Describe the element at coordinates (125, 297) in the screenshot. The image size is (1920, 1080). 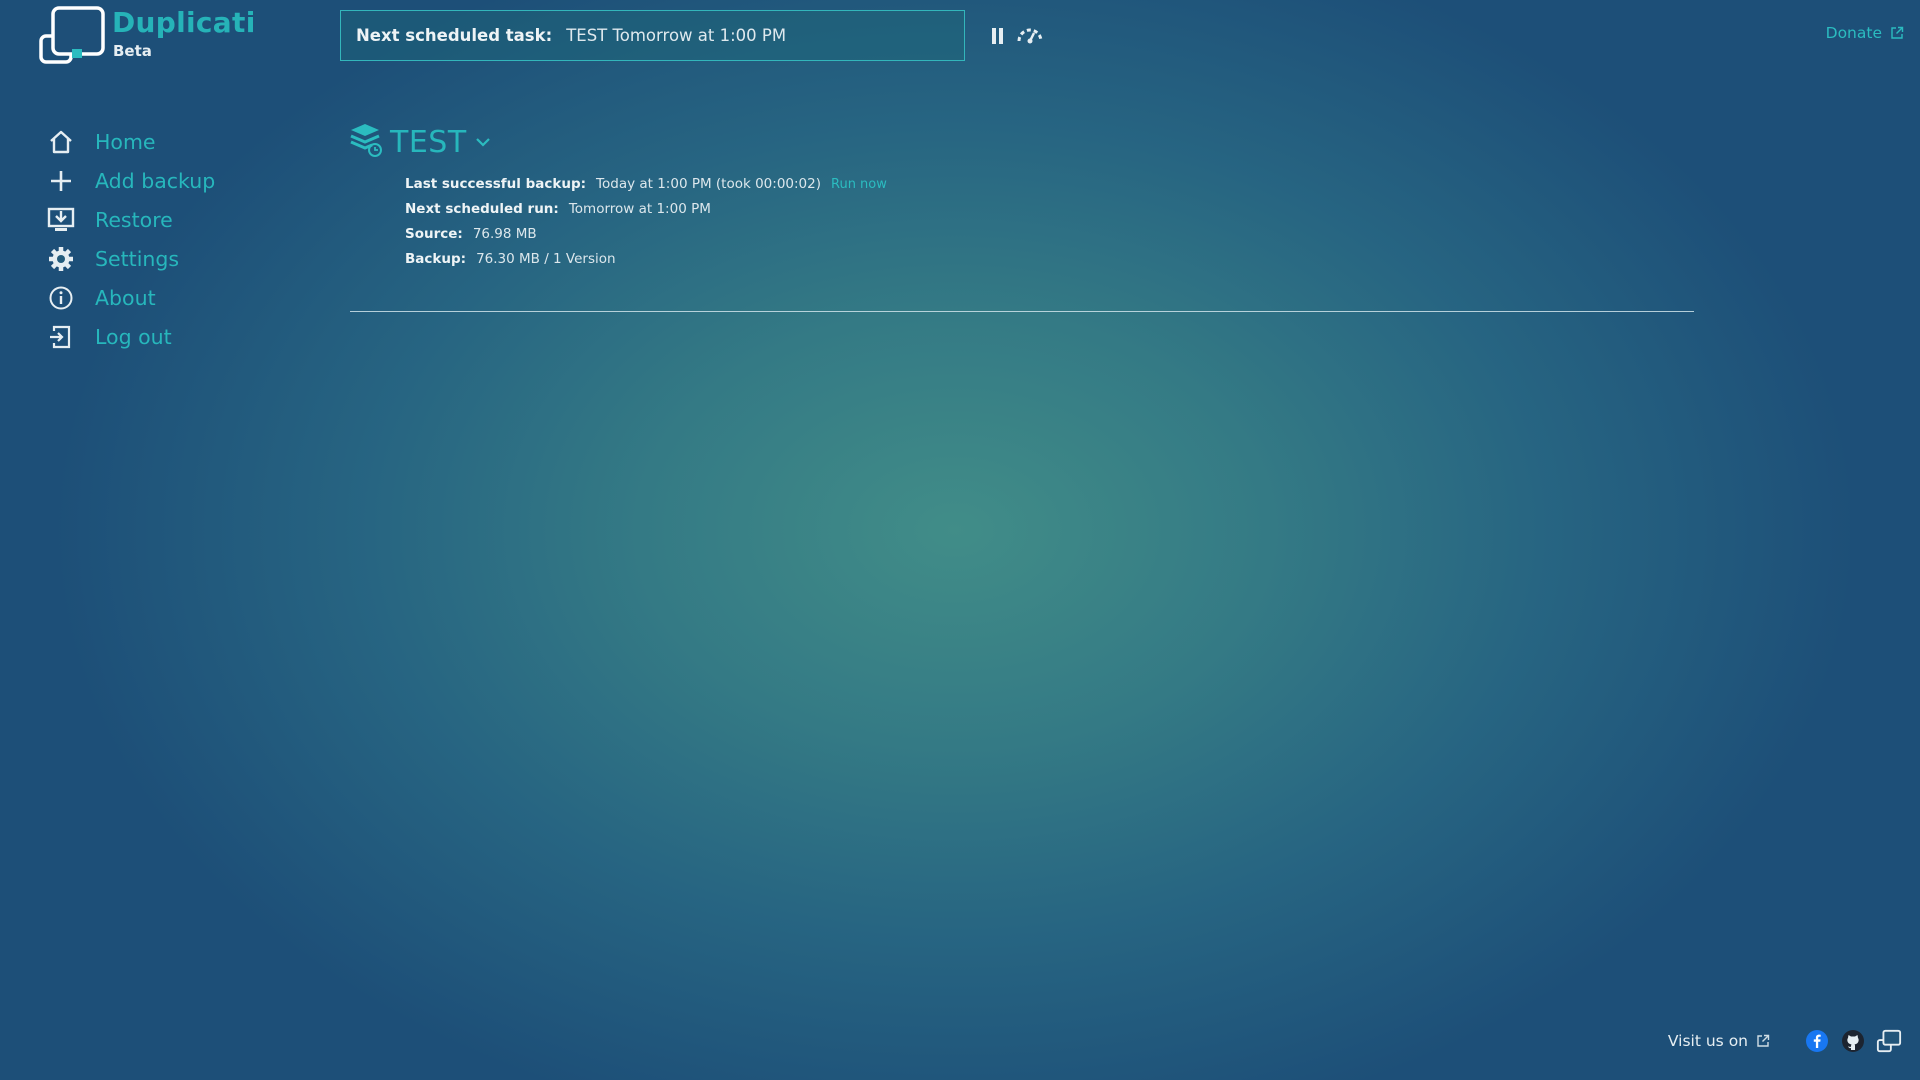
I see `sidebar-item-label: About` at that location.